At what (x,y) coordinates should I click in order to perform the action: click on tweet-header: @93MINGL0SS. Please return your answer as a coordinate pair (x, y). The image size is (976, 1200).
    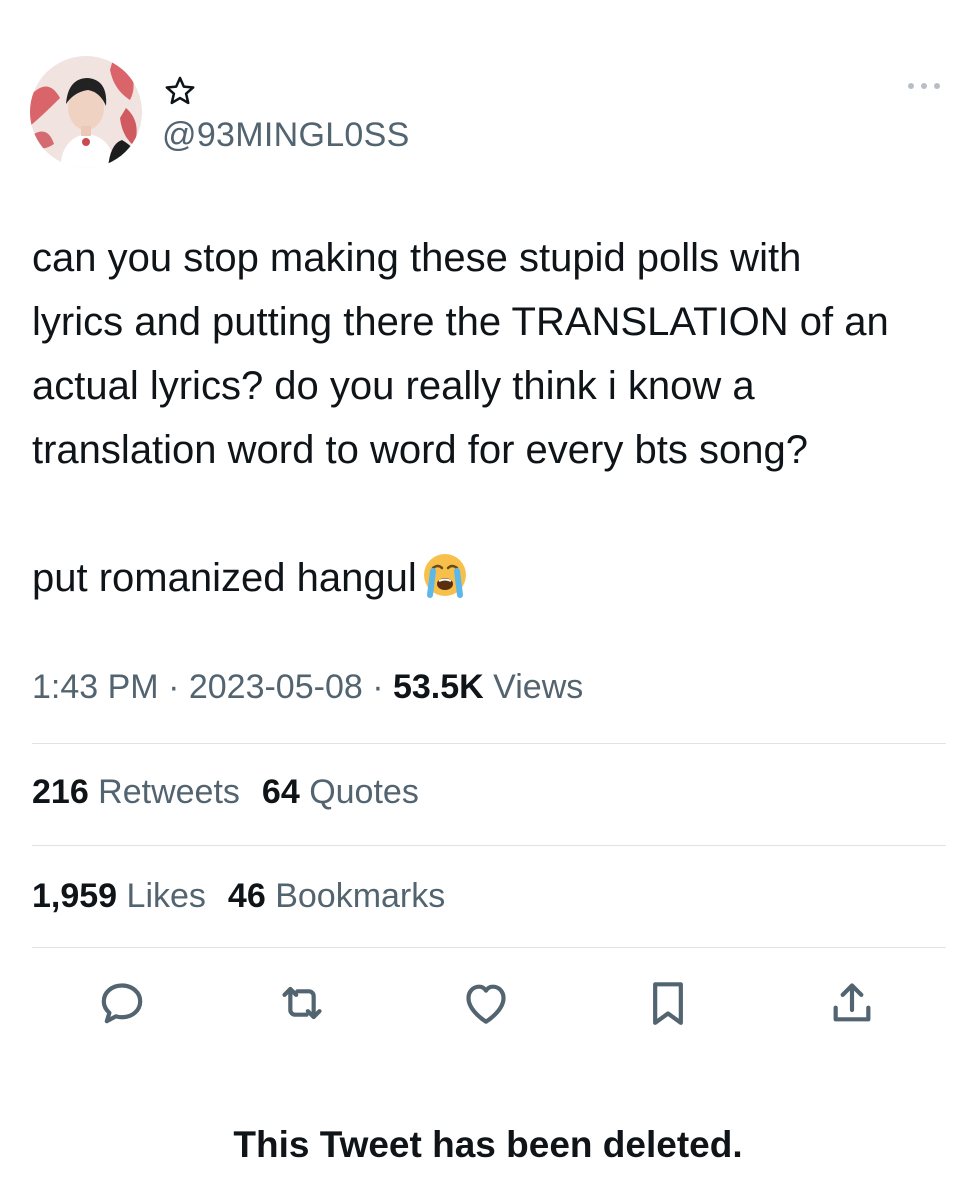
    Looking at the image, I should click on (488, 112).